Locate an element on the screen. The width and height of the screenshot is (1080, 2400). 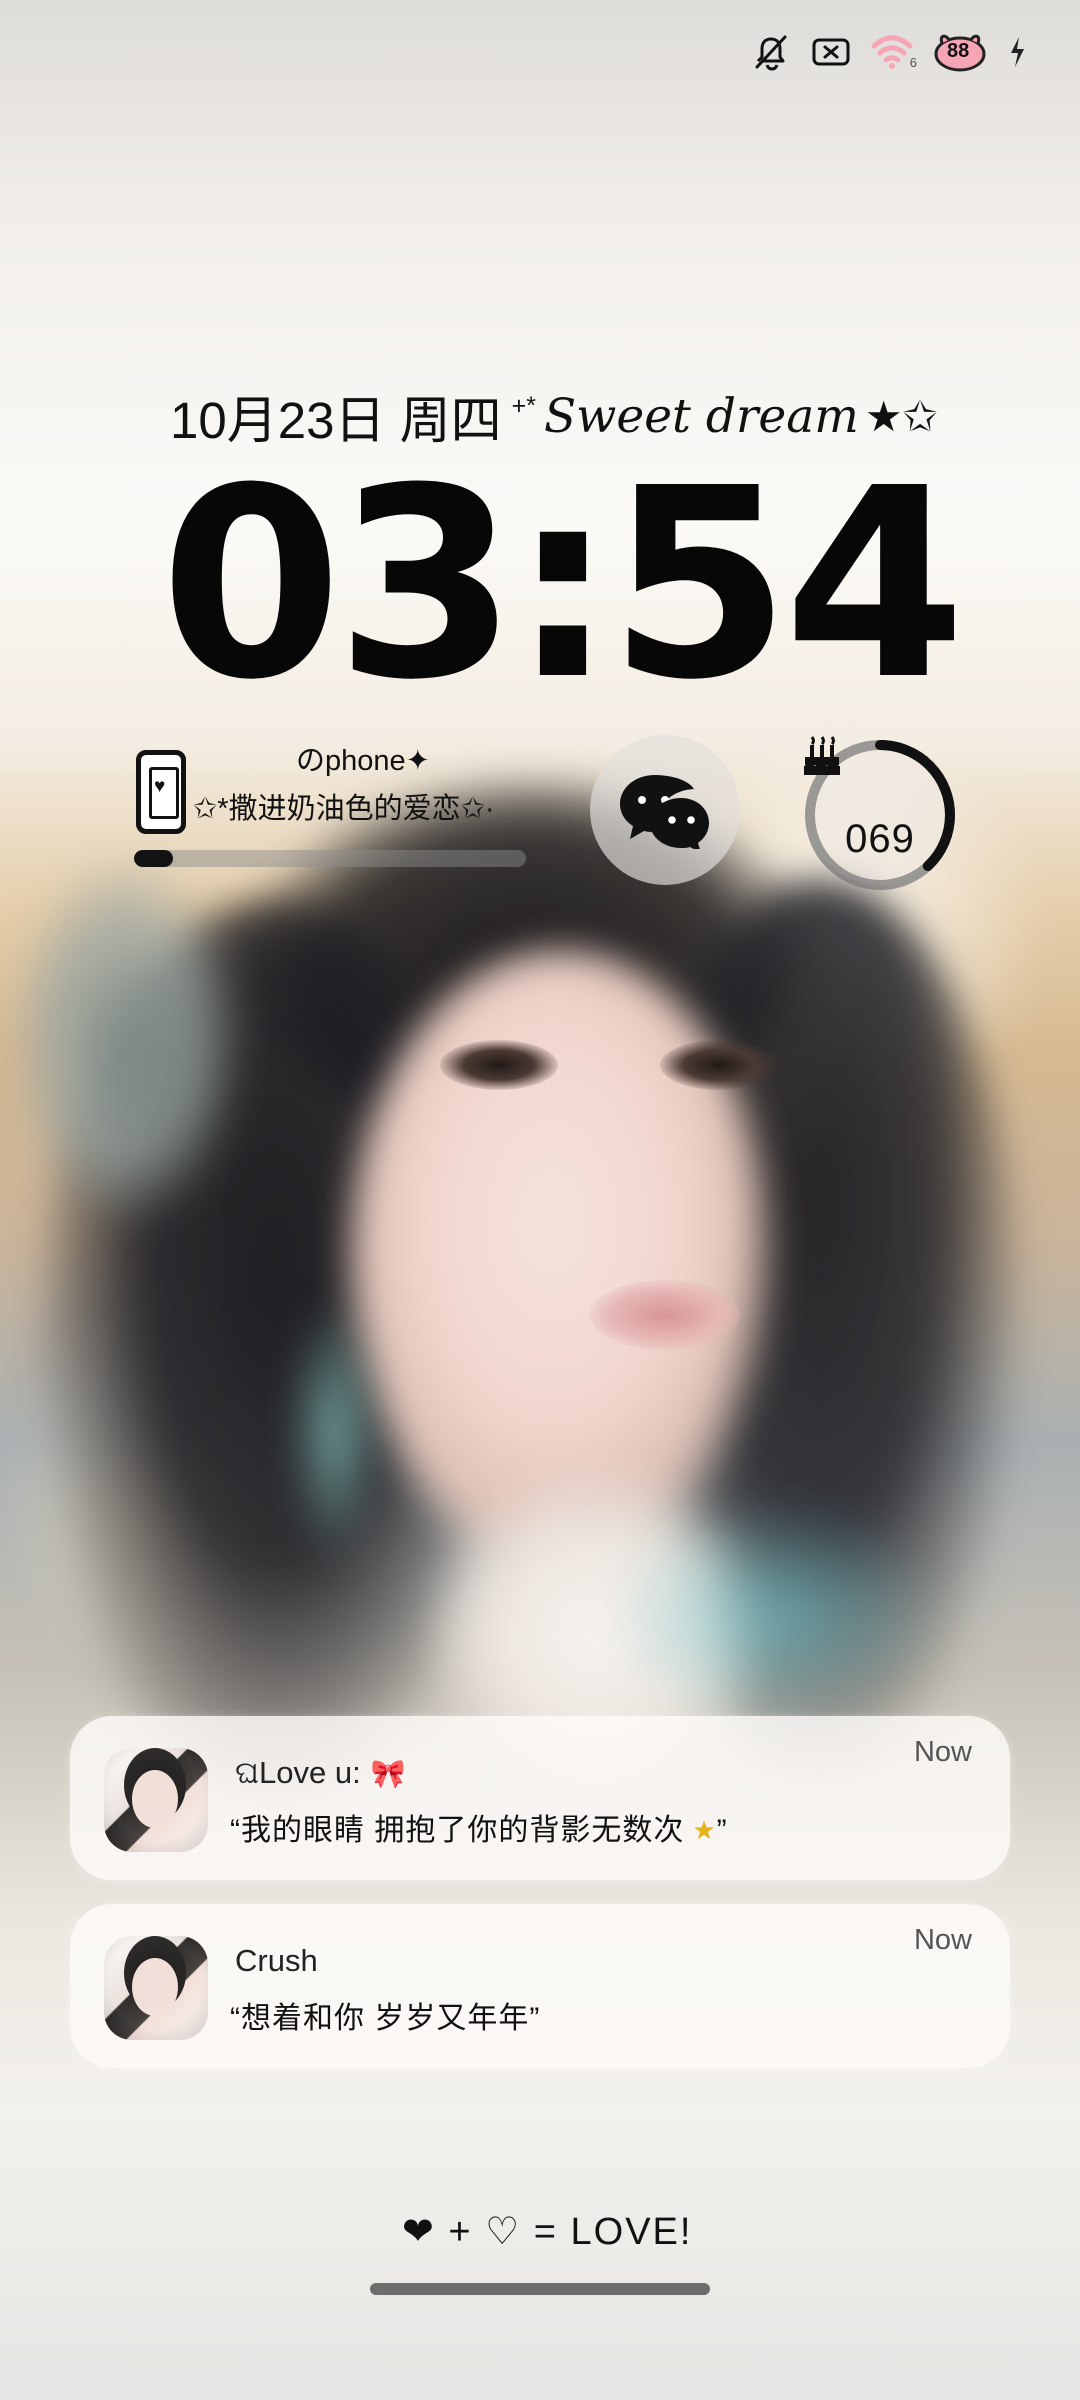
bow-icon: 🎀 is located at coordinates (388, 1773).